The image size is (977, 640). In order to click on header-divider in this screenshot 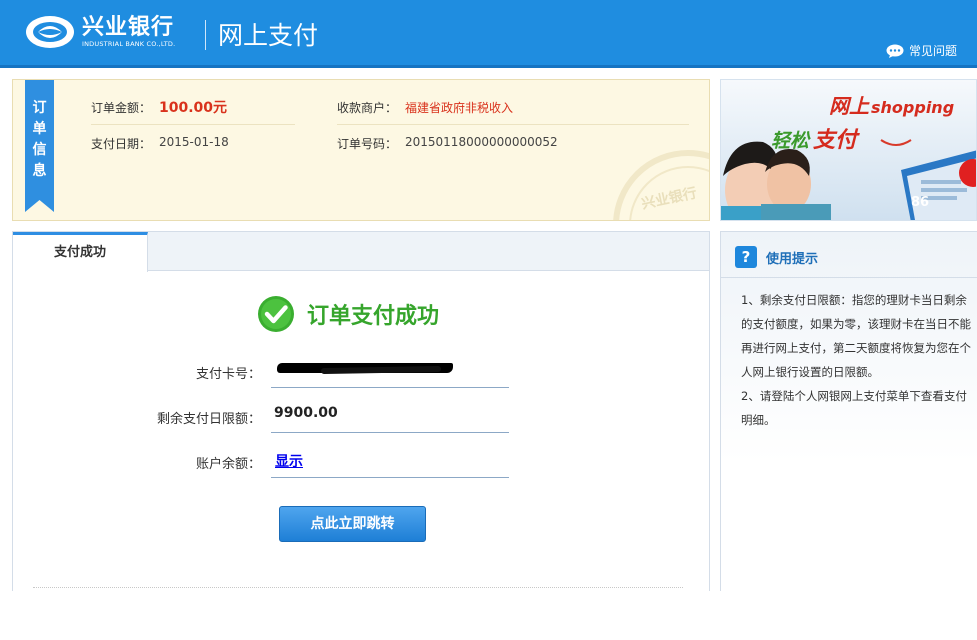, I will do `click(205, 35)`.